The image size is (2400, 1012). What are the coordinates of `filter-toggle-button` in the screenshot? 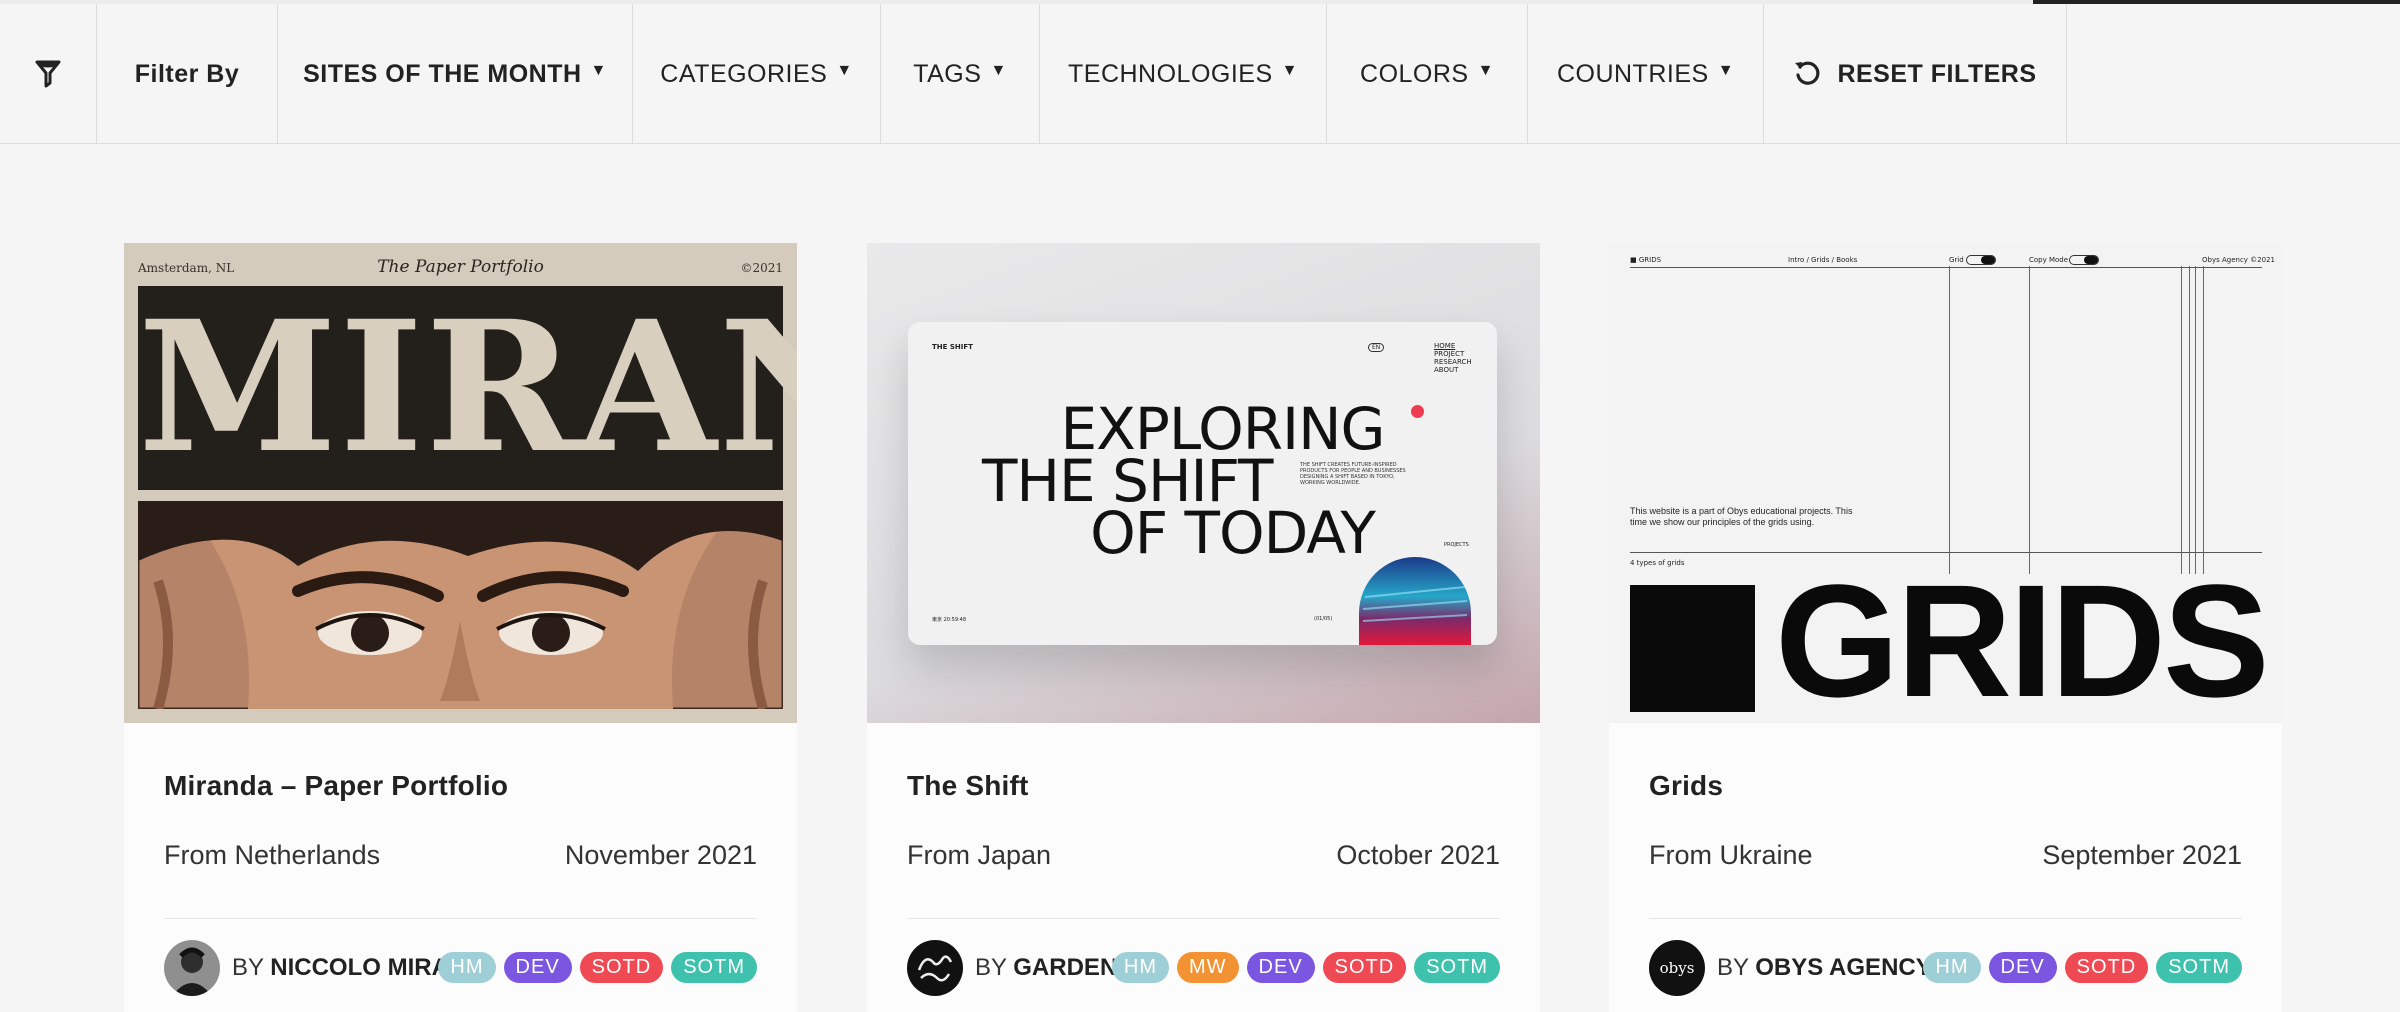 It's located at (48, 74).